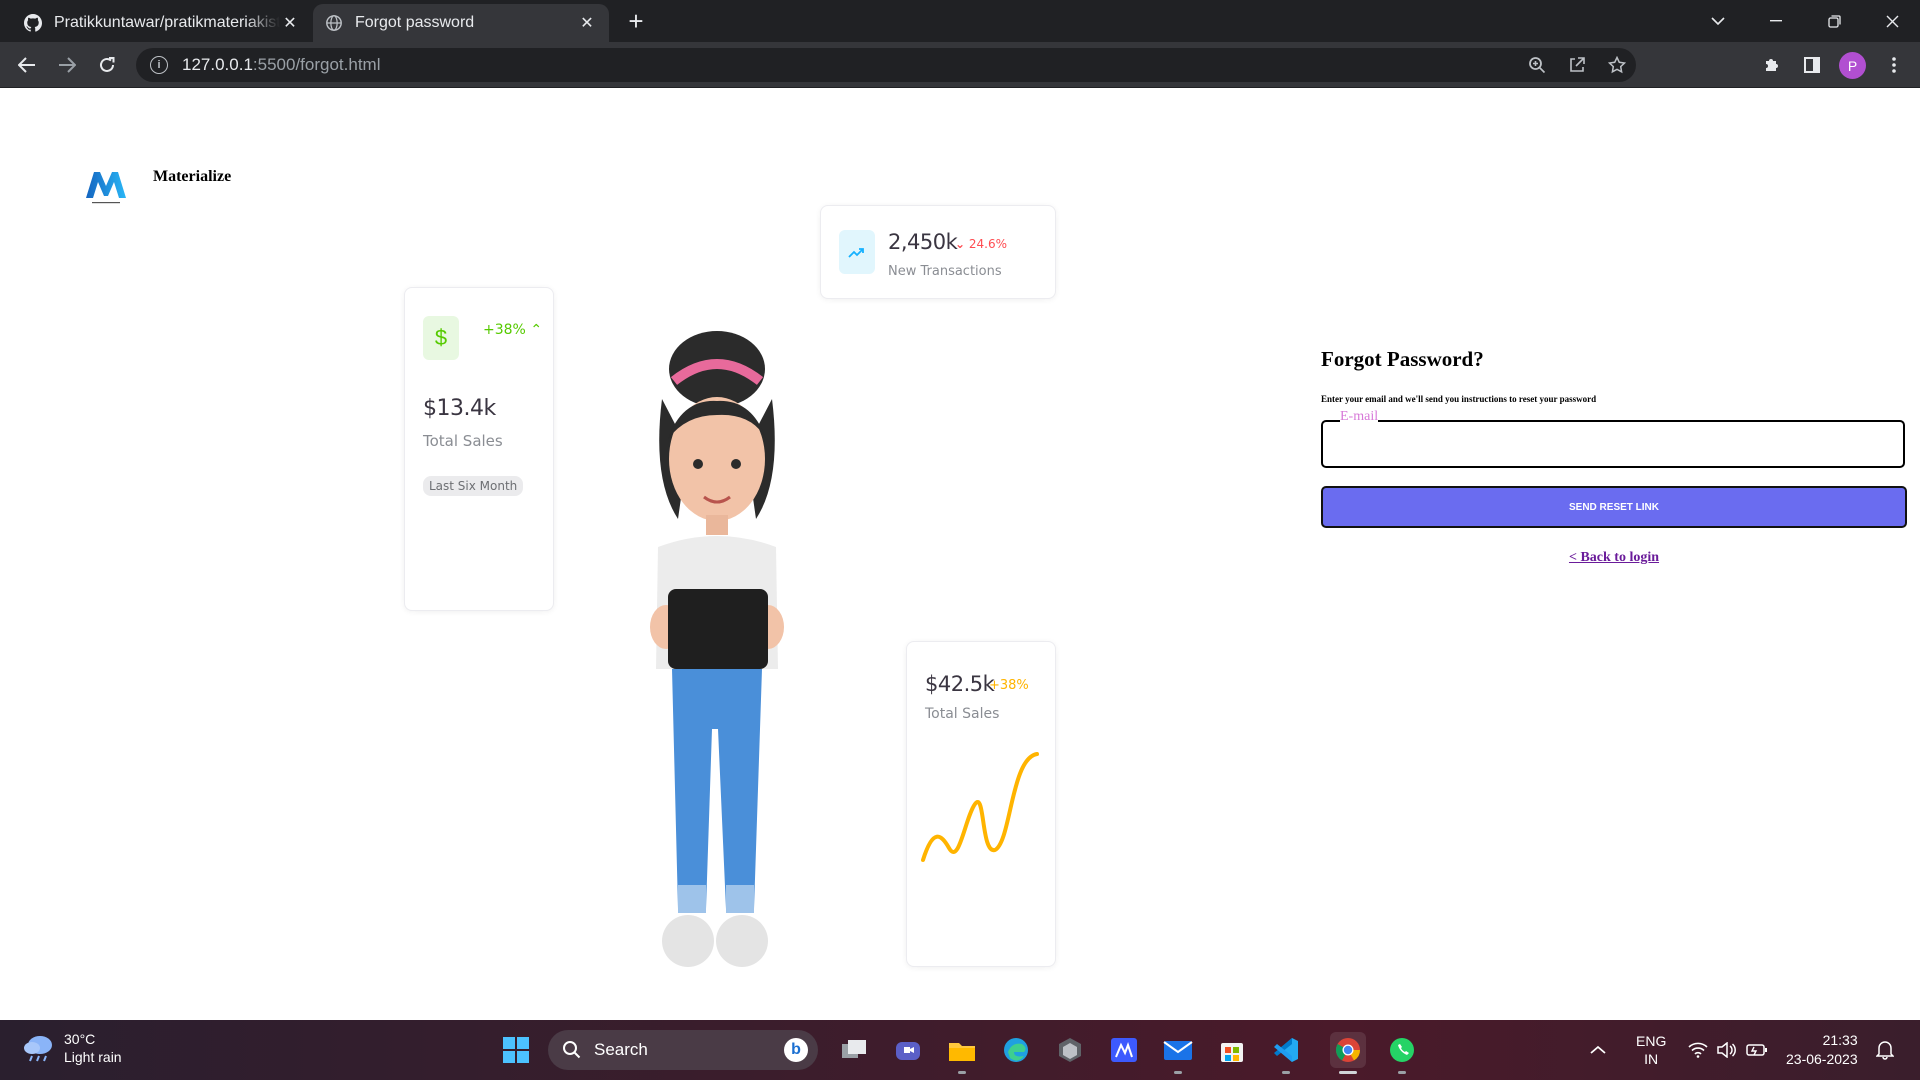  I want to click on windows-icon, so click(516, 1050).